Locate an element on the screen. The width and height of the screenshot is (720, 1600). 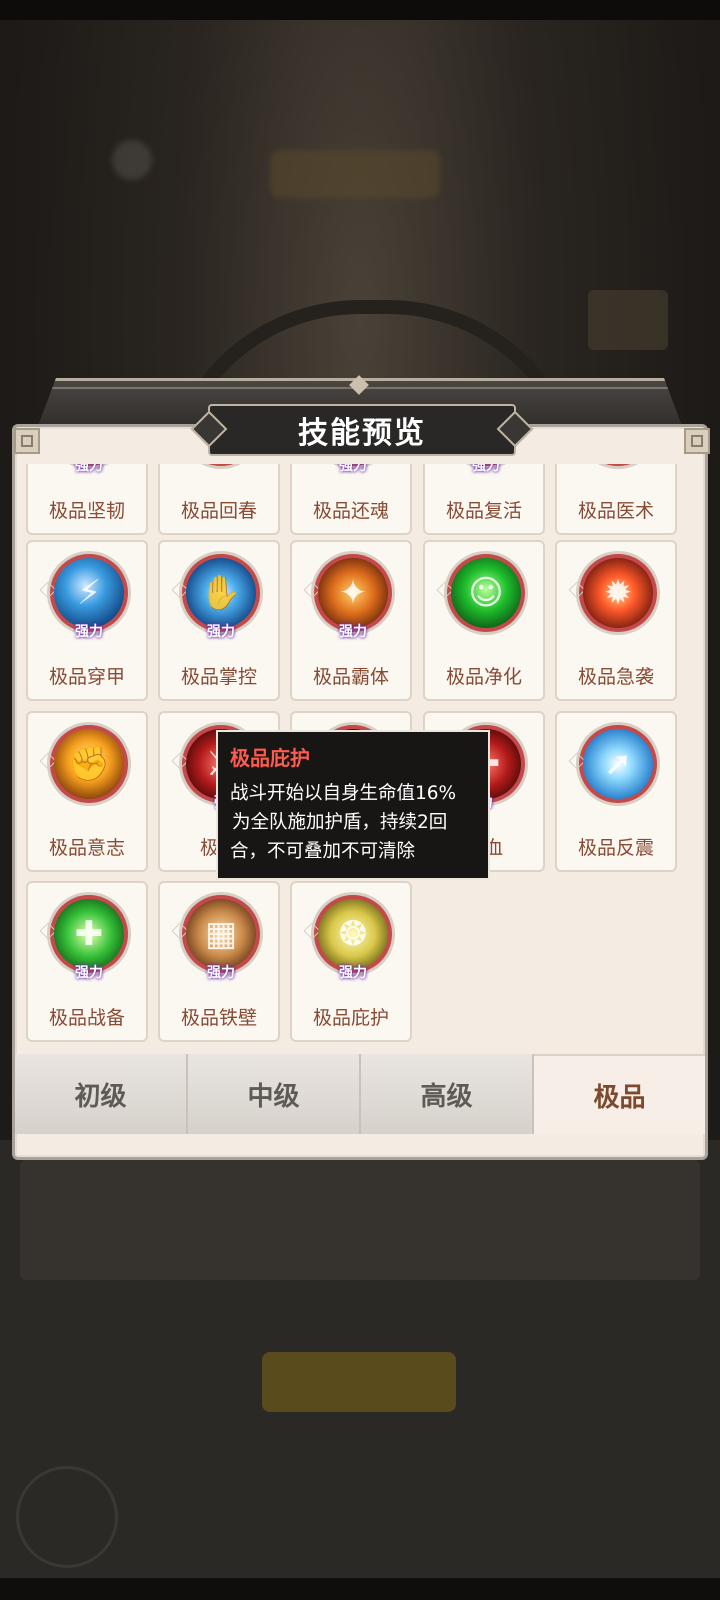
dialog-title: 技能预览 is located at coordinates (362, 433).